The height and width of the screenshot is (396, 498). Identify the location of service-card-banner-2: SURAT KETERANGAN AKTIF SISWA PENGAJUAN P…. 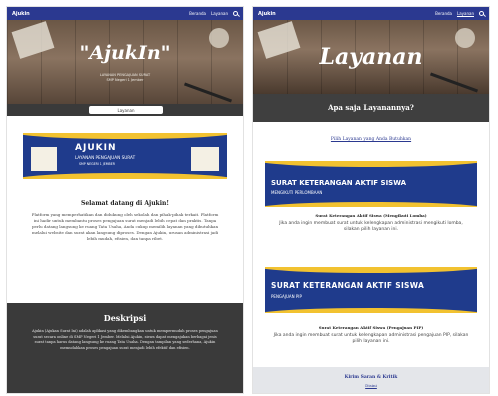
(371, 290).